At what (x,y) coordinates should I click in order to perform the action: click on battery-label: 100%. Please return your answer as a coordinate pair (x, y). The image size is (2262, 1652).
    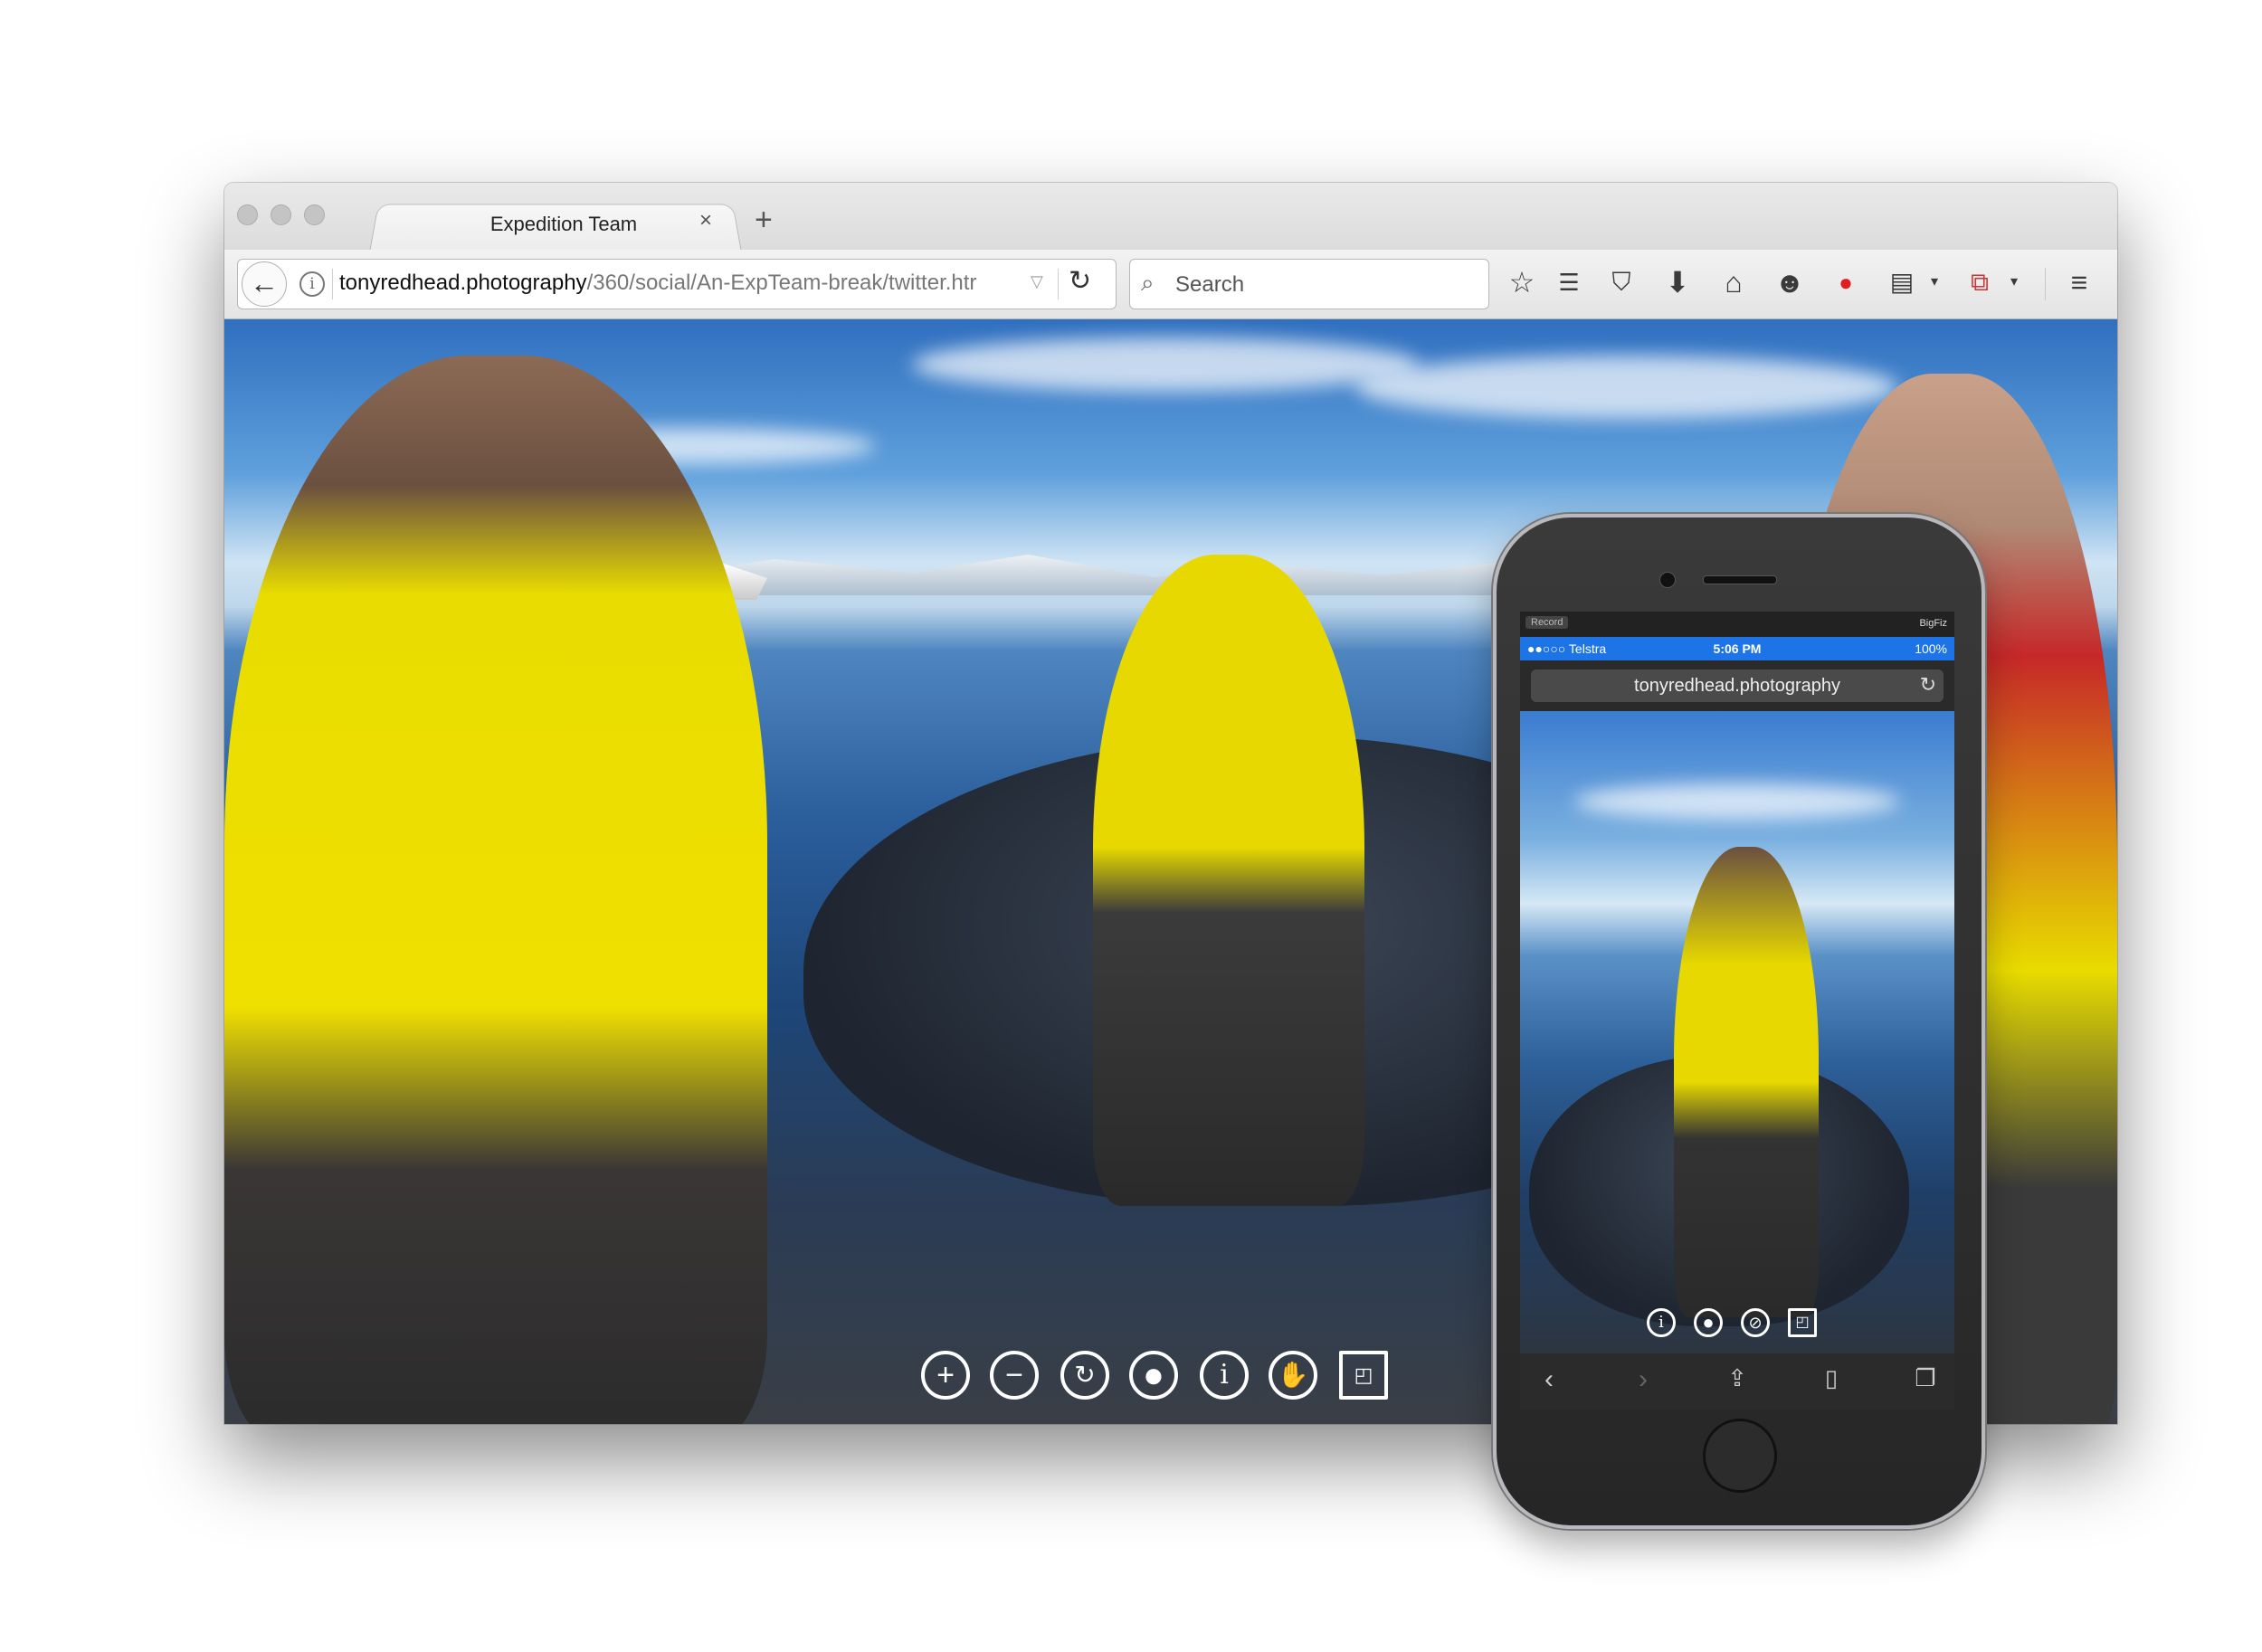
    Looking at the image, I should click on (1931, 648).